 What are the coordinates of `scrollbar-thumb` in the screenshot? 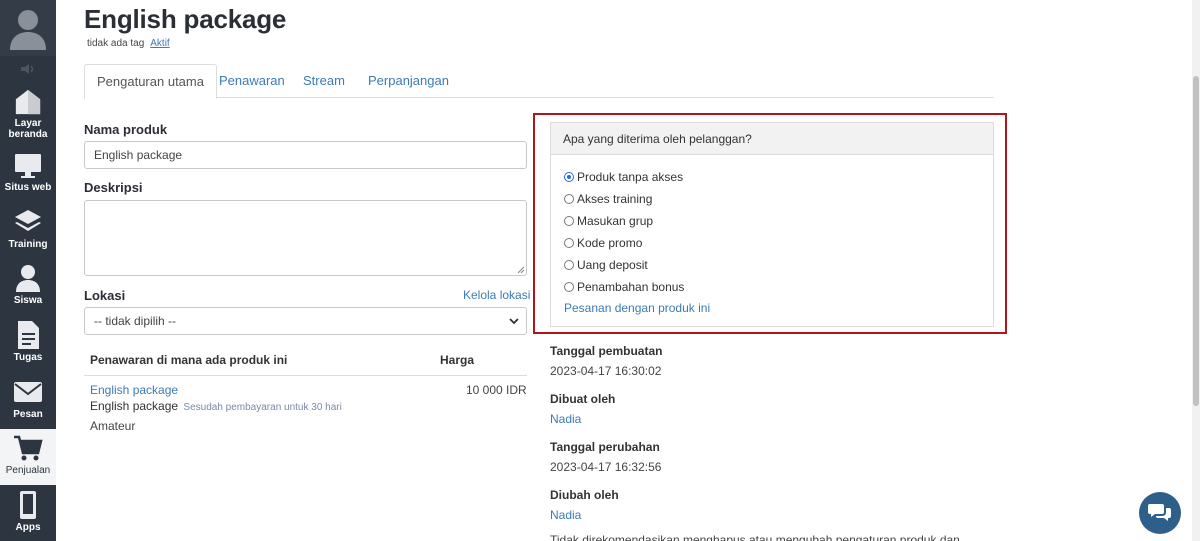 It's located at (1196, 241).